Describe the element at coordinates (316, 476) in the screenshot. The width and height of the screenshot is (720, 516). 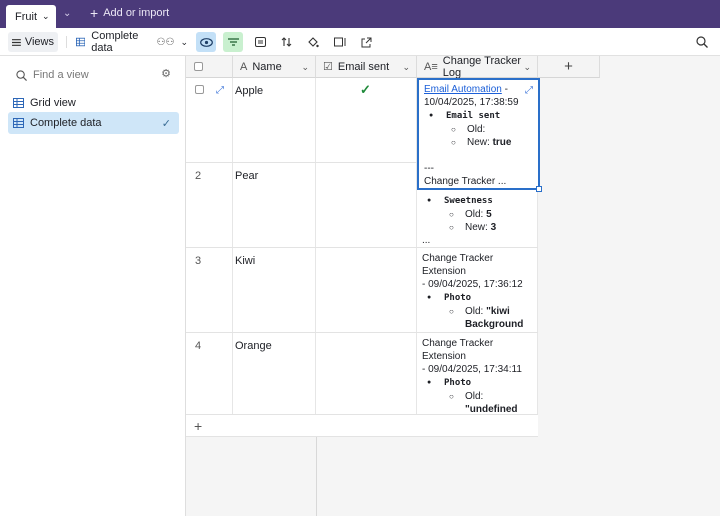
I see `column-divider` at that location.